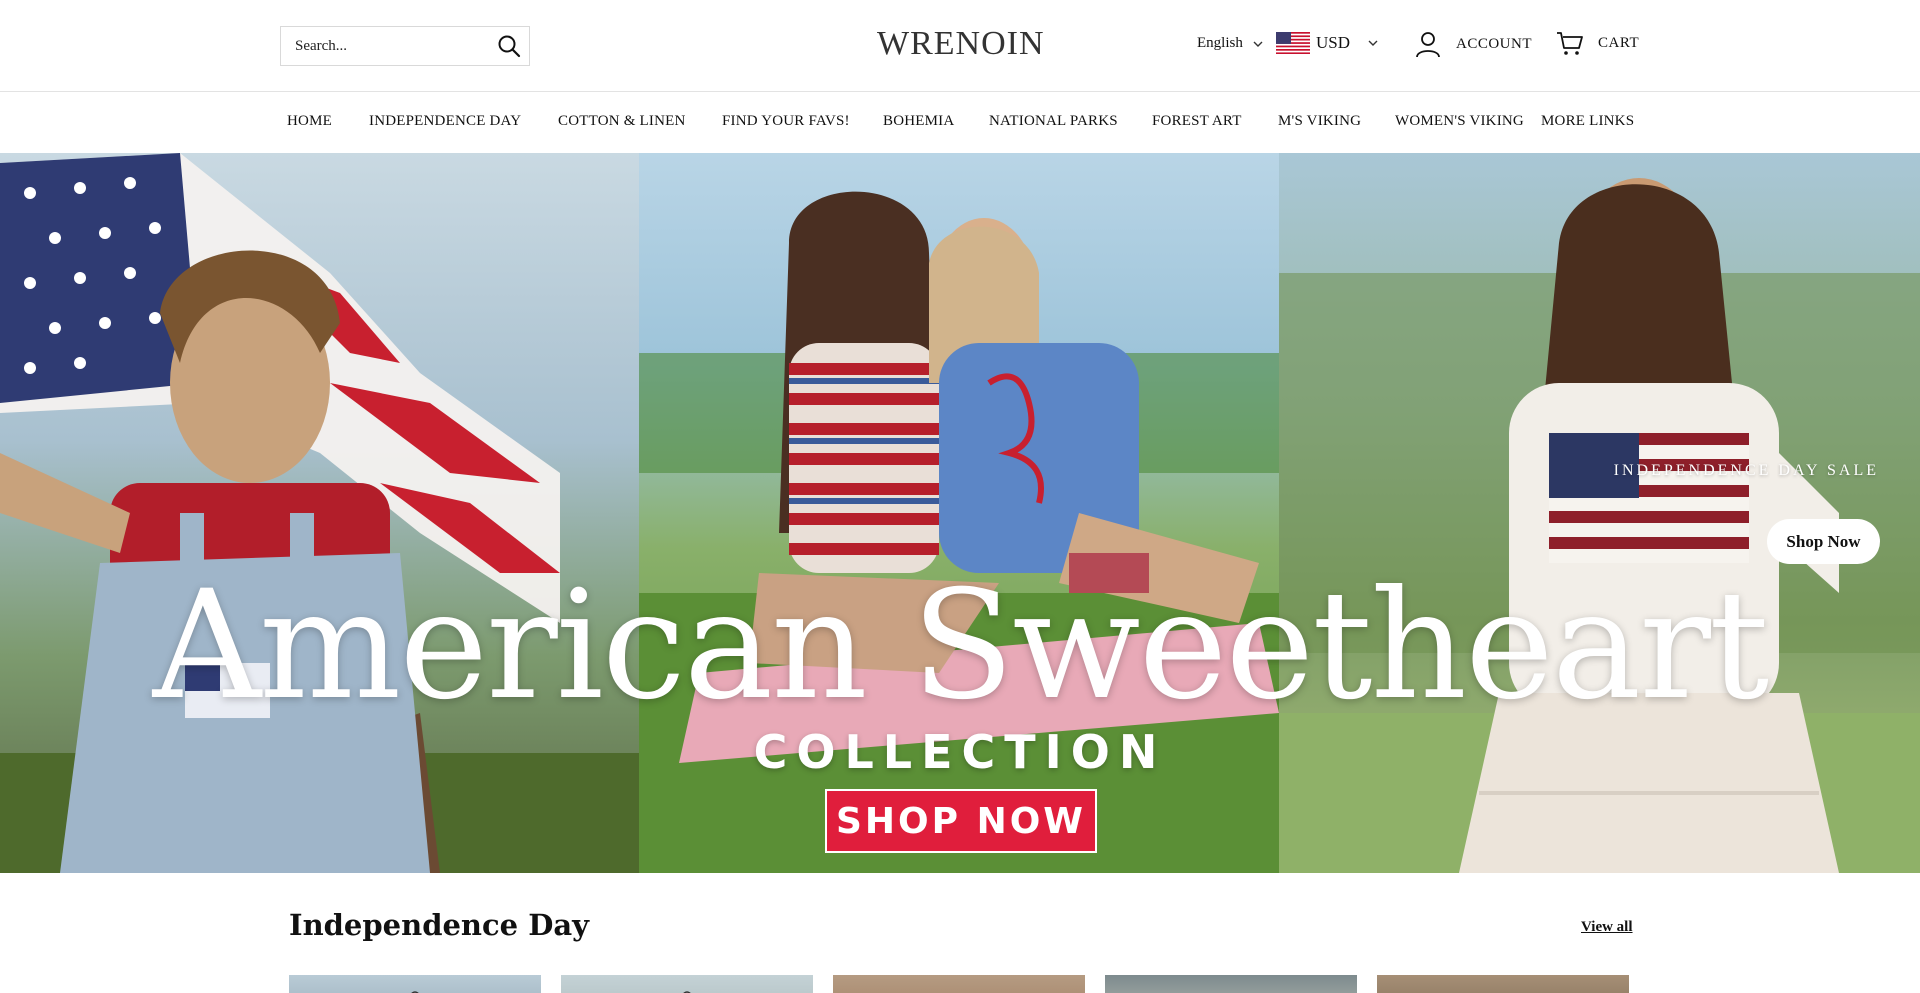 This screenshot has width=1920, height=993. I want to click on site-header: WRENOIN English USD ACCOUNT CART, so click(960, 46).